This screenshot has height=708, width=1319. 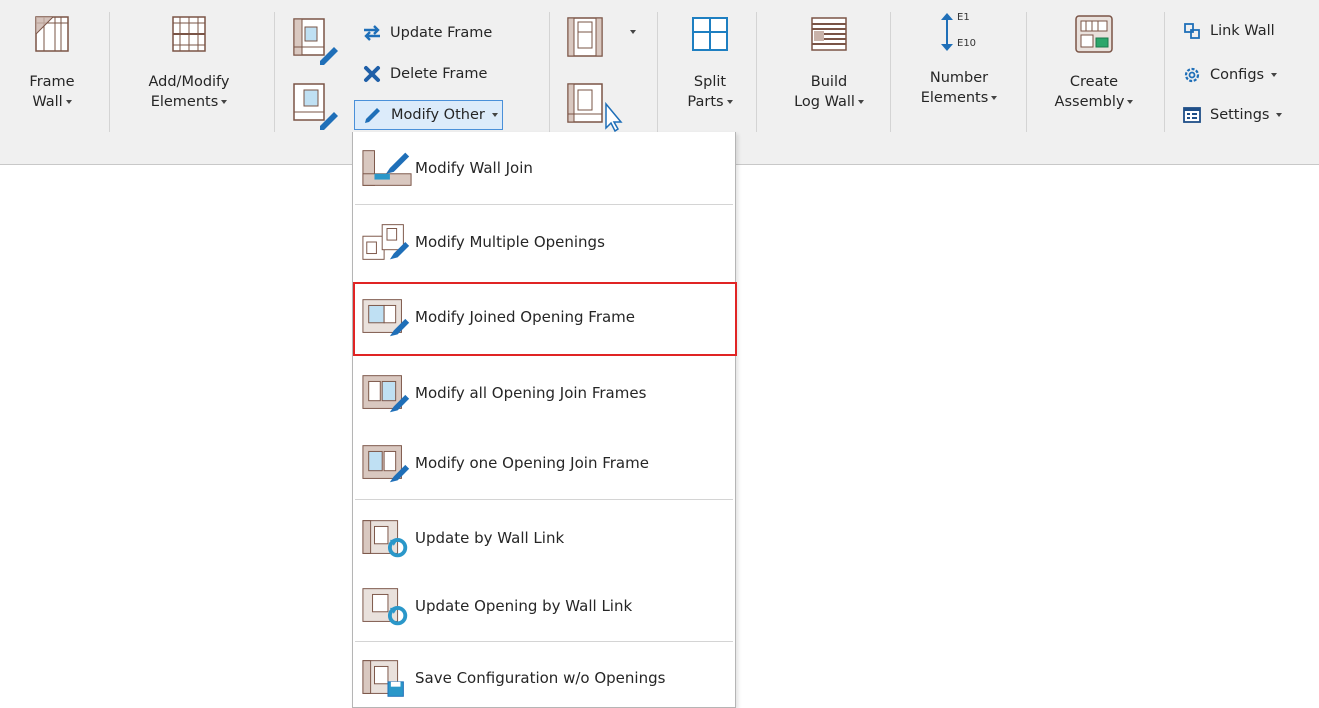 I want to click on menu-item-label: Modify one Opening Join Frame, so click(x=532, y=463).